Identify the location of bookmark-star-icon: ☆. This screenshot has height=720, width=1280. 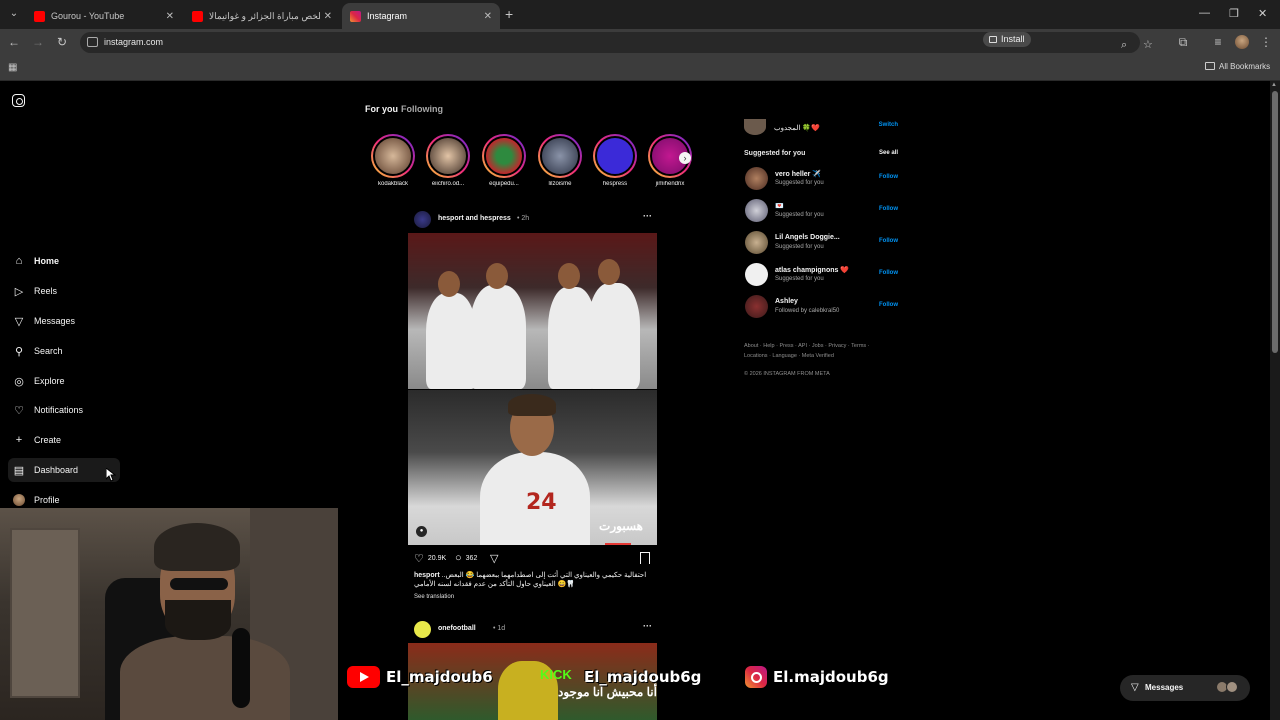
(1148, 44).